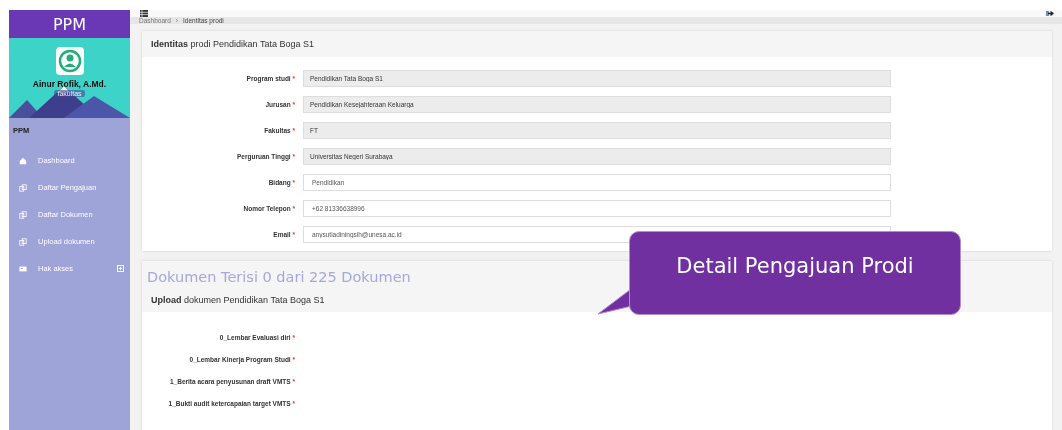  What do you see at coordinates (1050, 13) in the screenshot?
I see `logout-icon` at bounding box center [1050, 13].